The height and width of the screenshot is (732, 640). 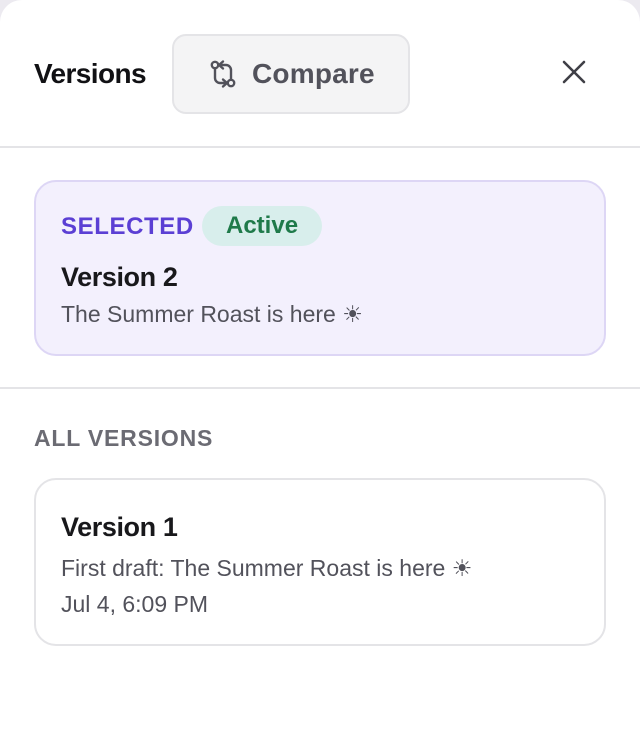 I want to click on panel-title: Versions, so click(x=90, y=73).